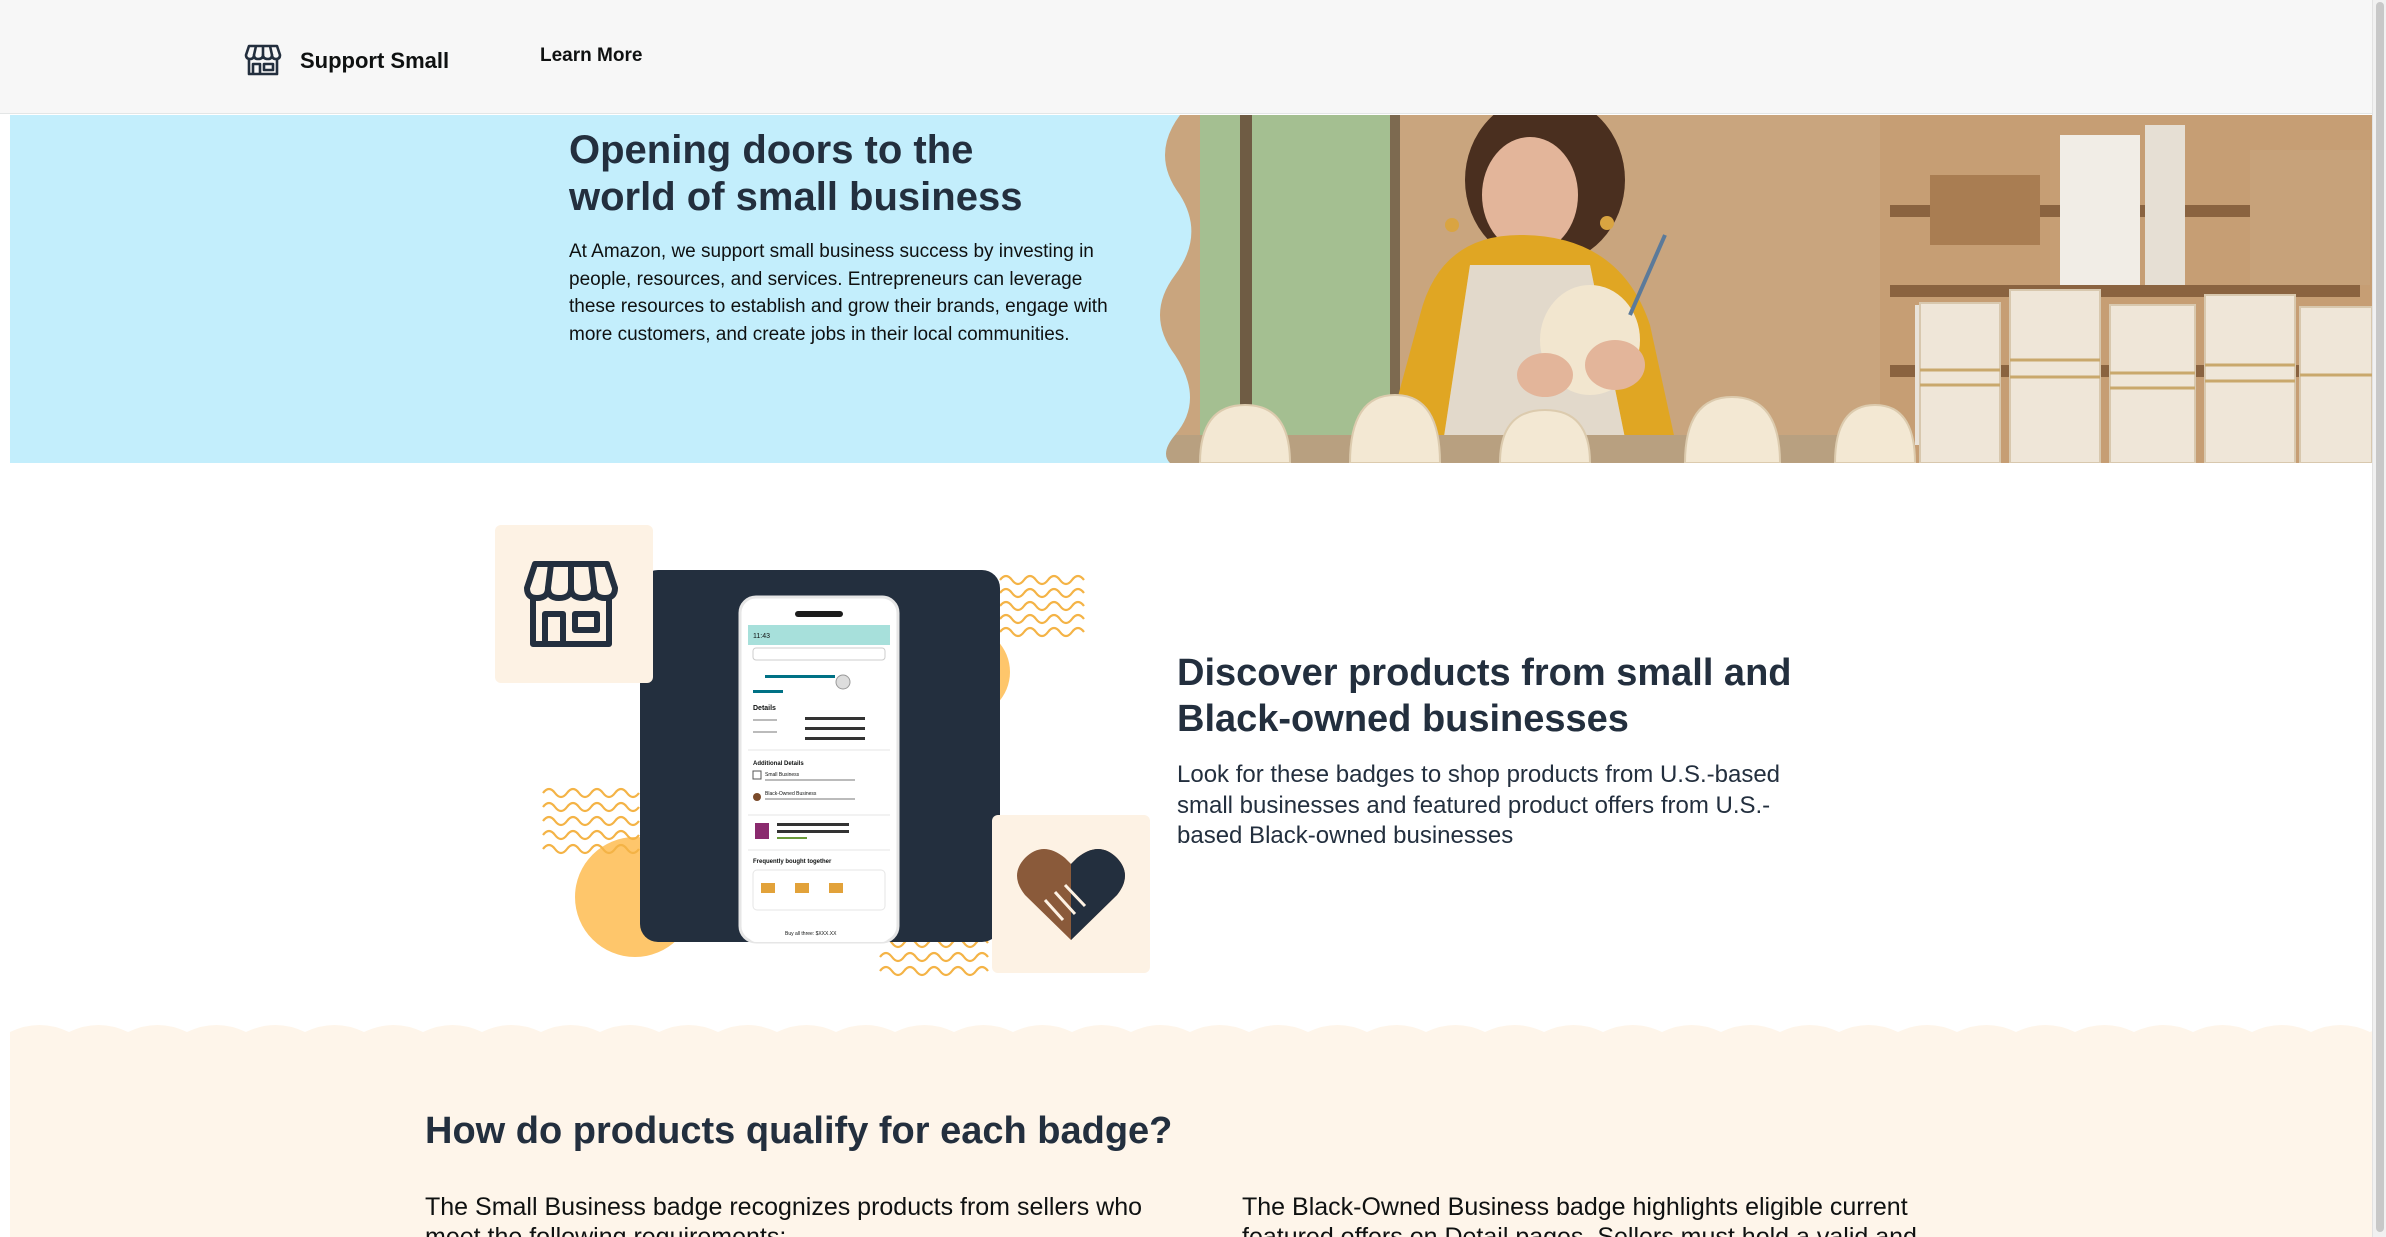  I want to click on wave-divider, so click(1191, 1033).